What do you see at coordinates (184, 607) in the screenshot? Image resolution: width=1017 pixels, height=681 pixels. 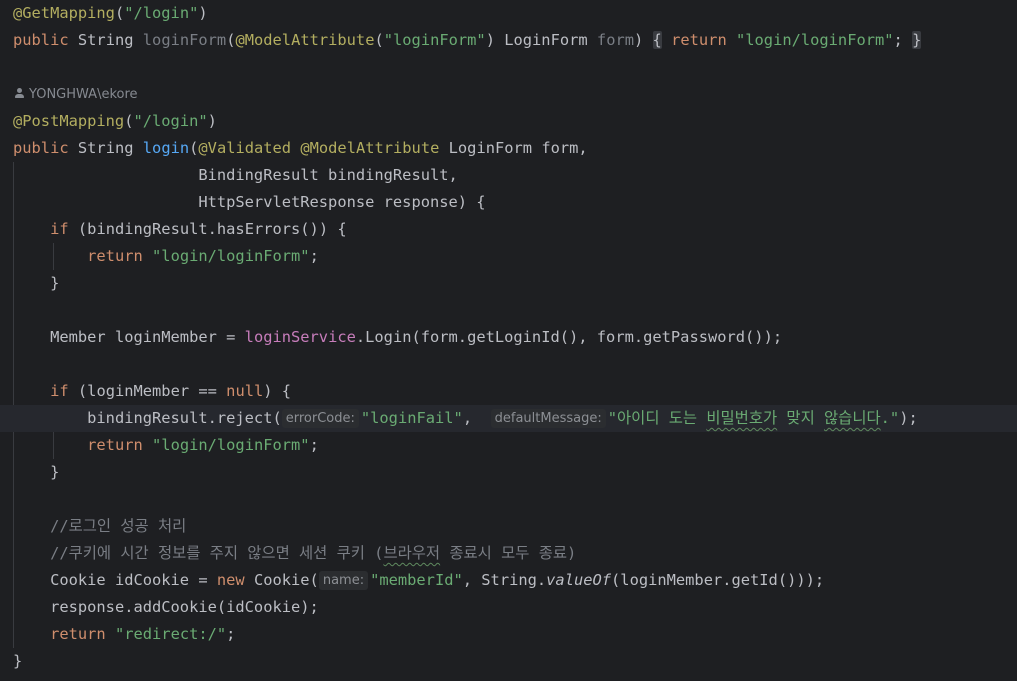 I see `method-call: response.addCookie(idCookie);` at bounding box center [184, 607].